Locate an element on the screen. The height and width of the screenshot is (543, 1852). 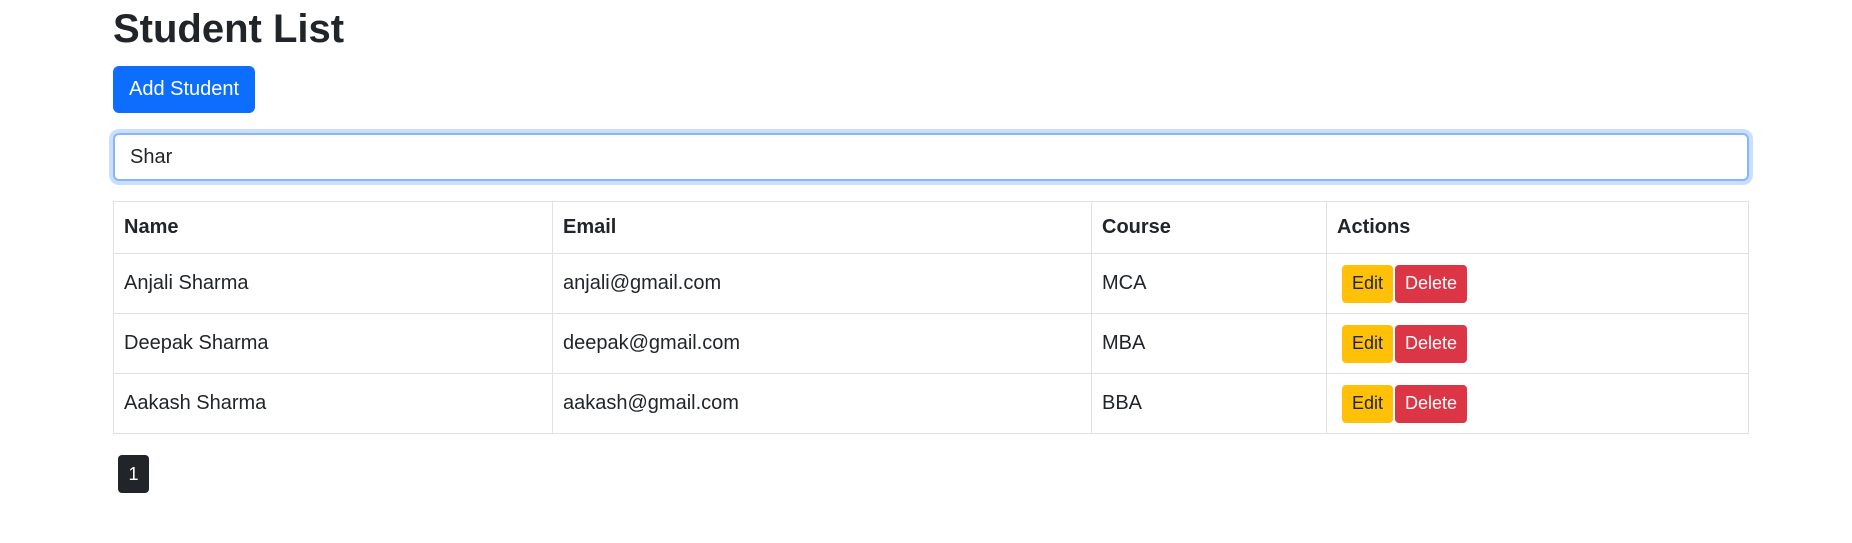
header-email: Email is located at coordinates (822, 227).